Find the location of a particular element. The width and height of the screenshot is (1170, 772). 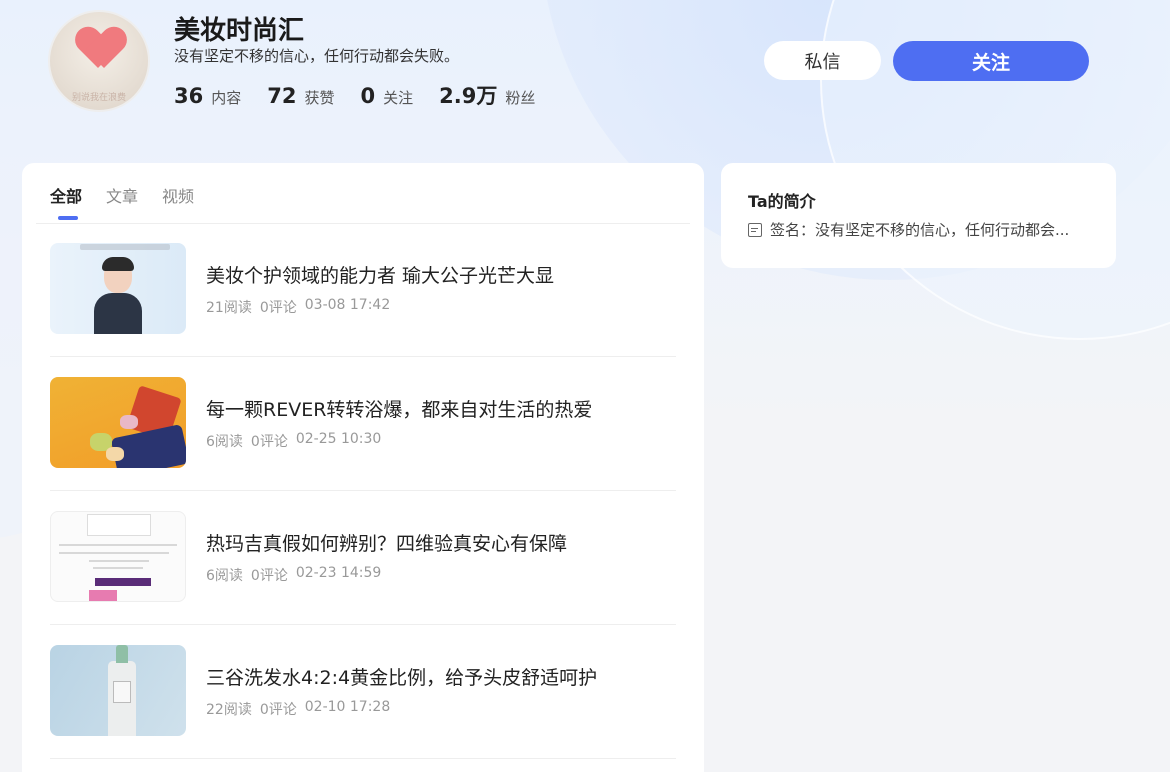

tab-label: 视频 is located at coordinates (178, 196).